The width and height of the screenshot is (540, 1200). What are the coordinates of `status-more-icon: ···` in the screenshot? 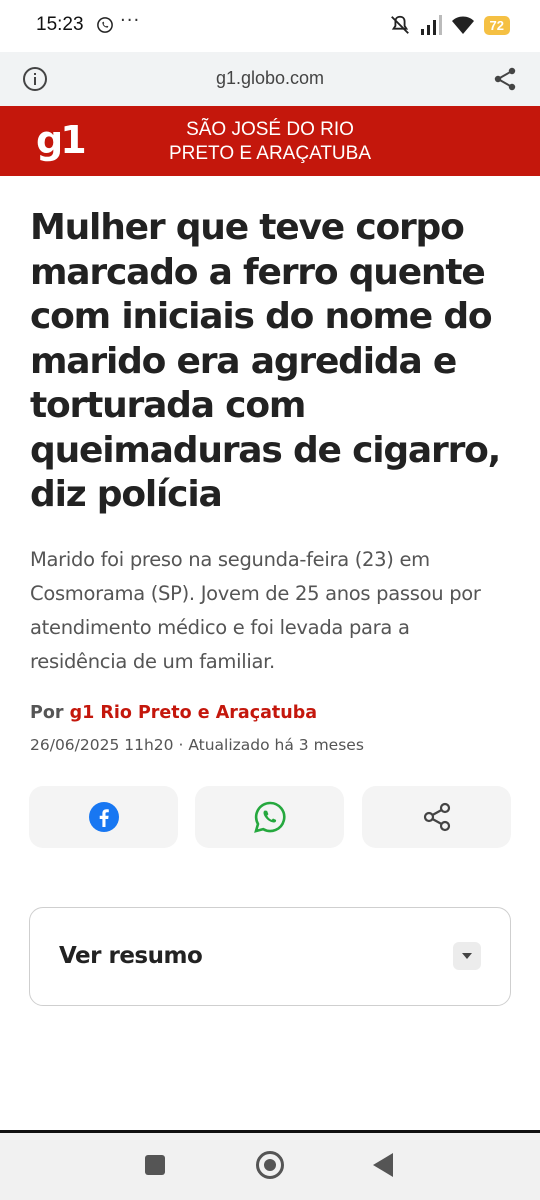 It's located at (130, 20).